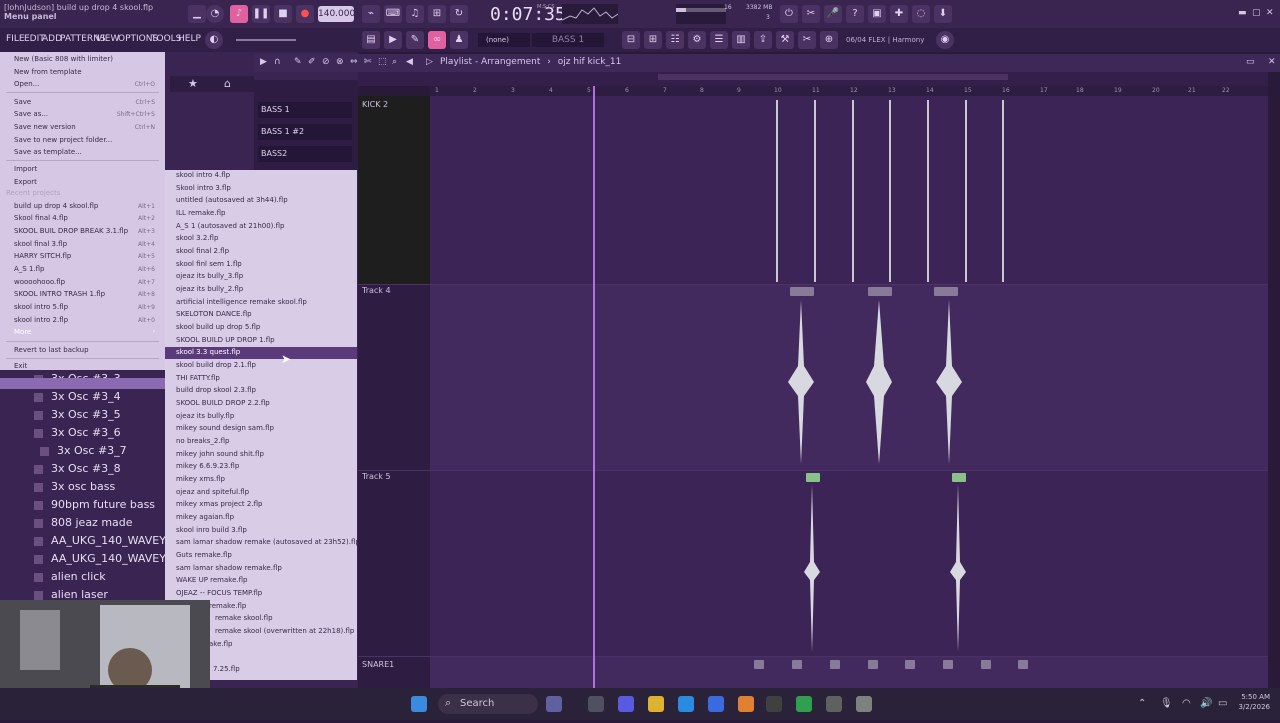  I want to click on browser-item: 3x Osc #3_5, so click(77, 417).